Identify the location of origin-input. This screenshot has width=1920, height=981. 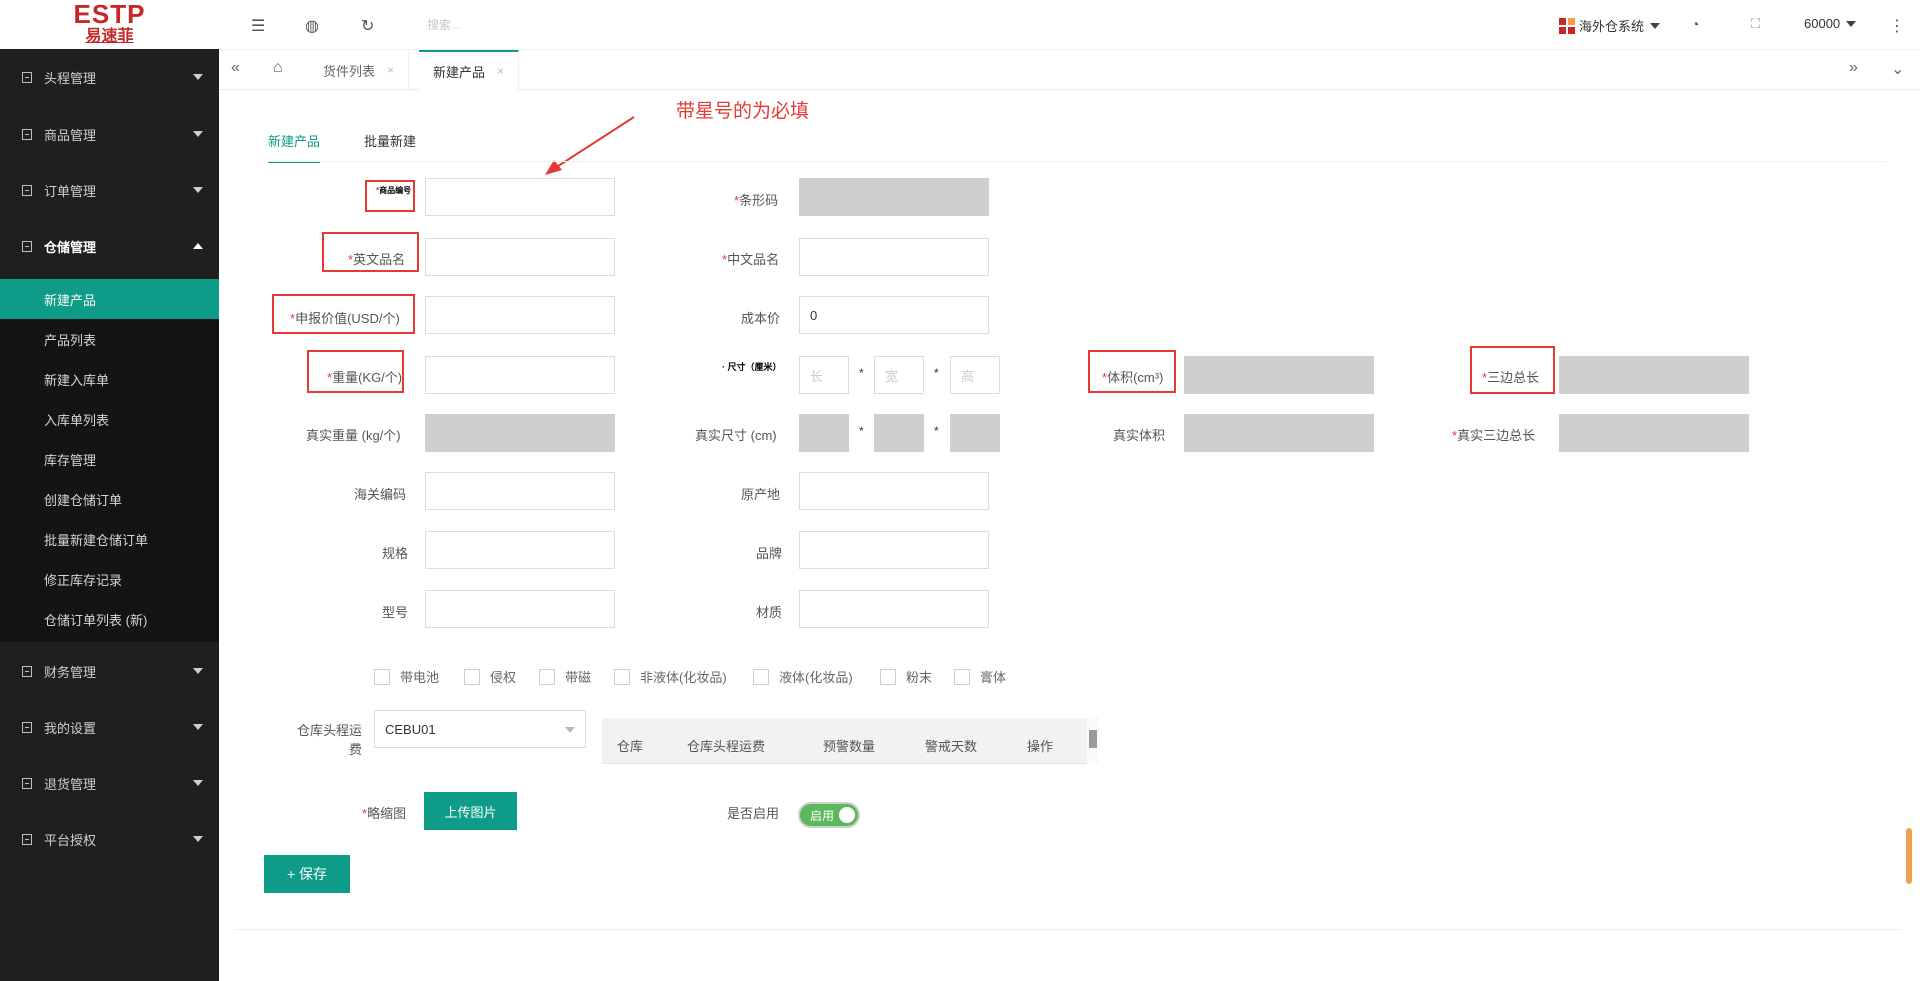
(894, 491).